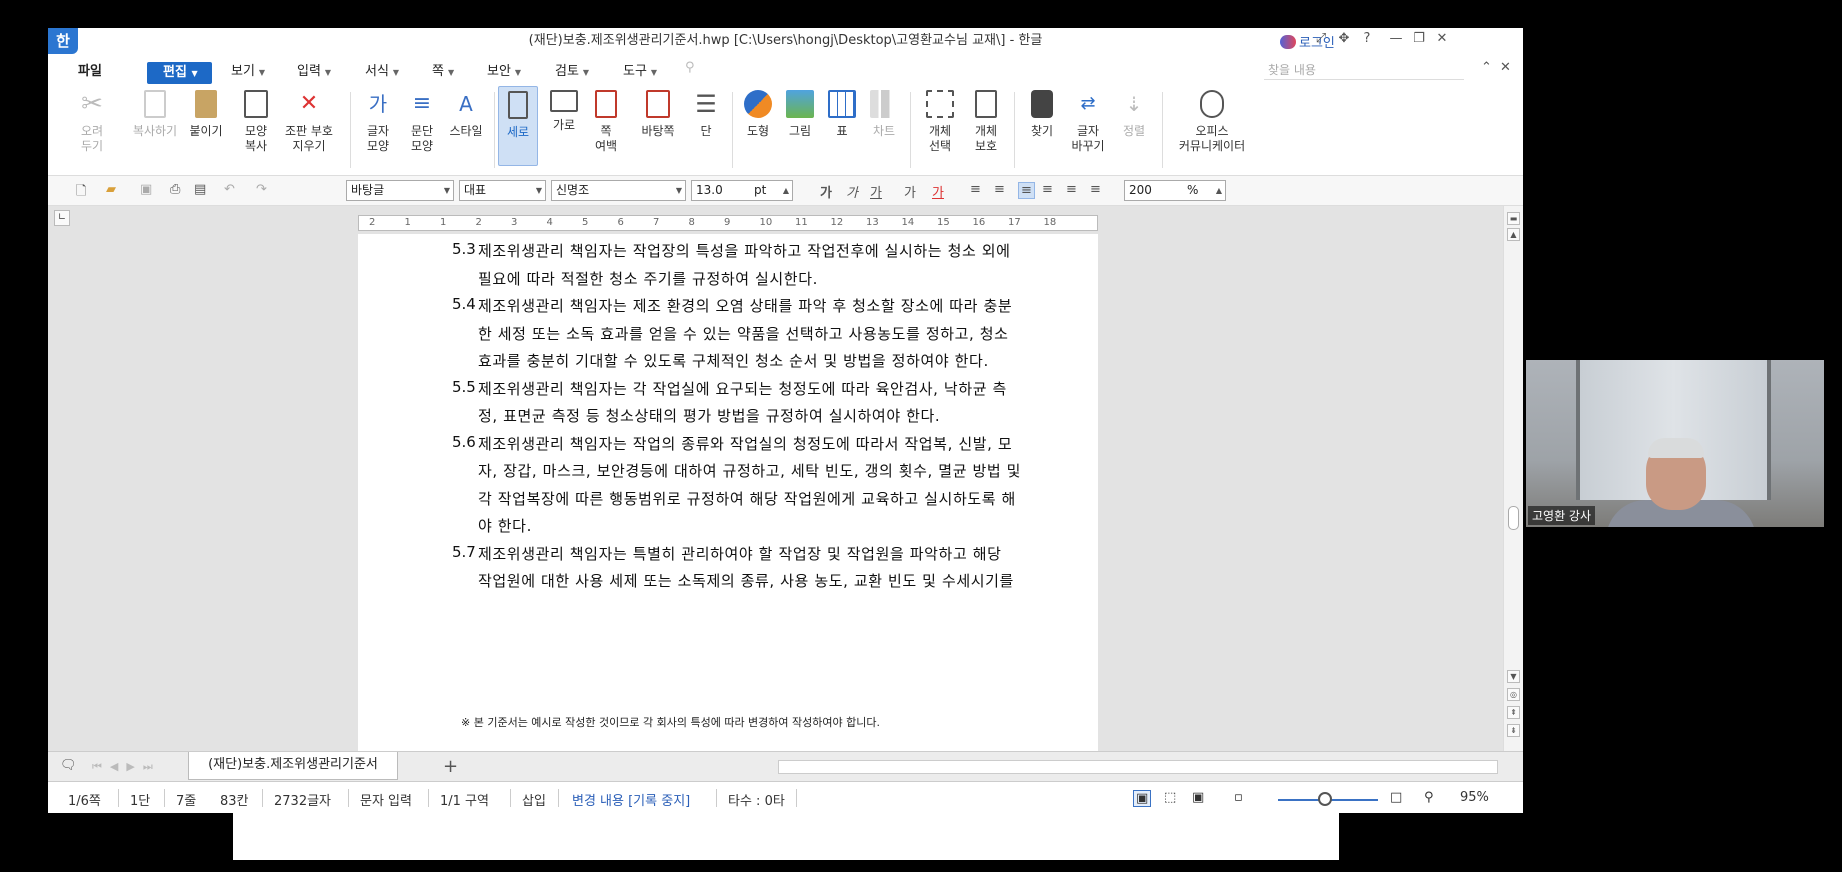 This screenshot has width=1842, height=872. I want to click on move-icon: ✥, so click(1344, 38).